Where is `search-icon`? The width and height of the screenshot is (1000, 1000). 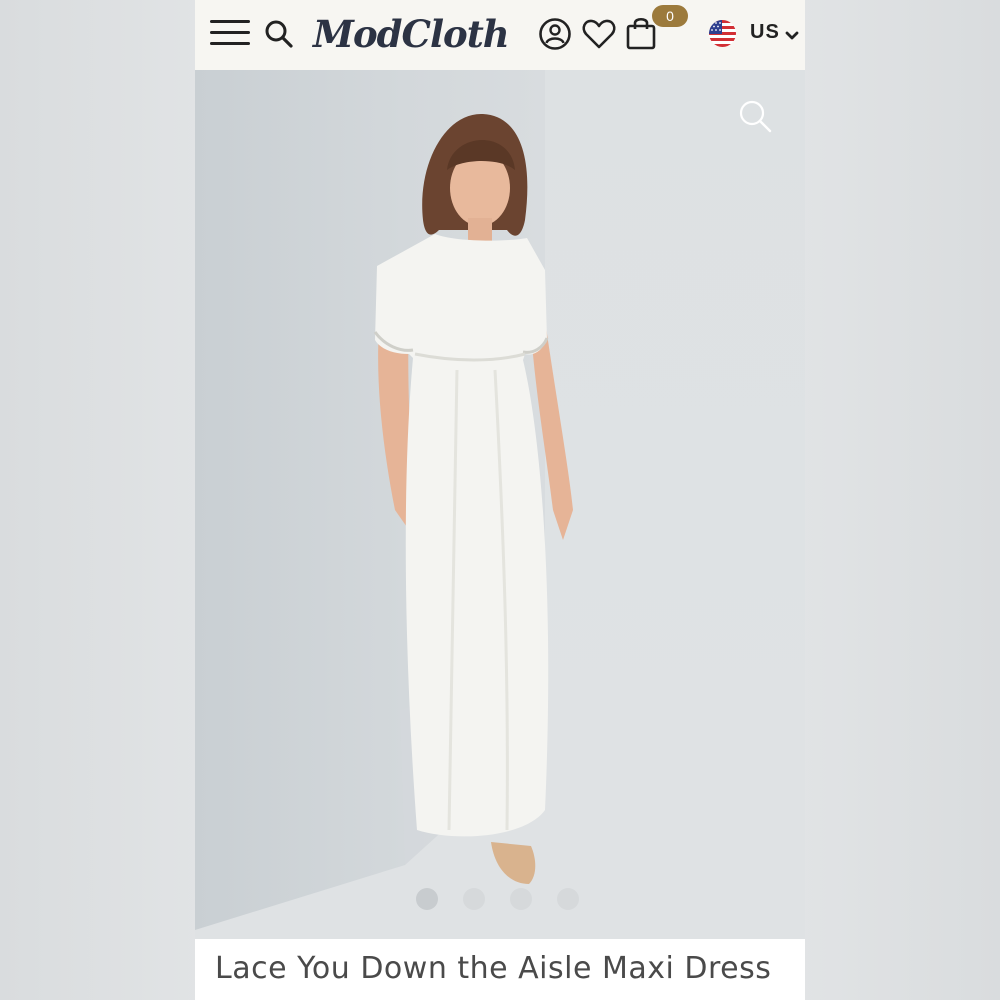 search-icon is located at coordinates (279, 34).